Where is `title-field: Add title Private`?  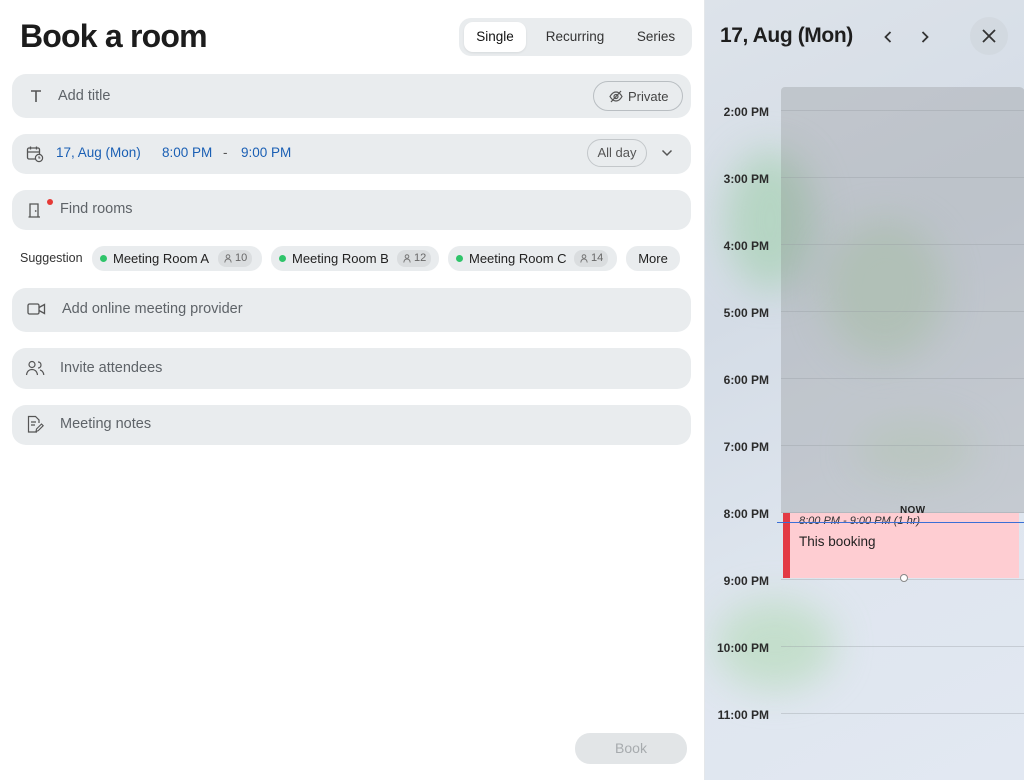
title-field: Add title Private is located at coordinates (351, 96).